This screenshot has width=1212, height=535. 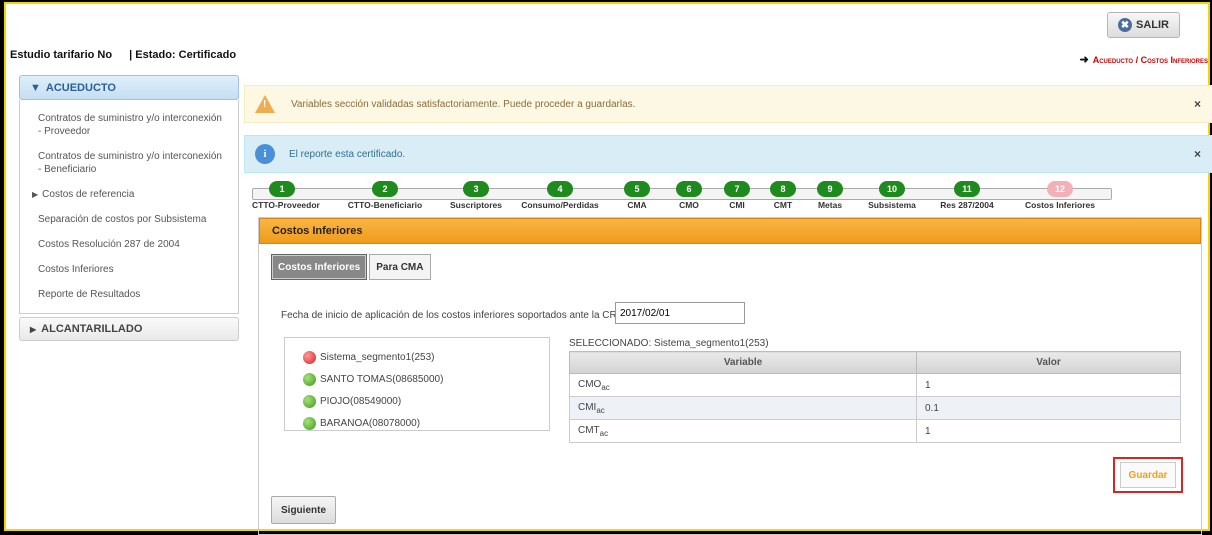 I want to click on accordion-acueducto-label: ACUEDUCTO, so click(x=80, y=87).